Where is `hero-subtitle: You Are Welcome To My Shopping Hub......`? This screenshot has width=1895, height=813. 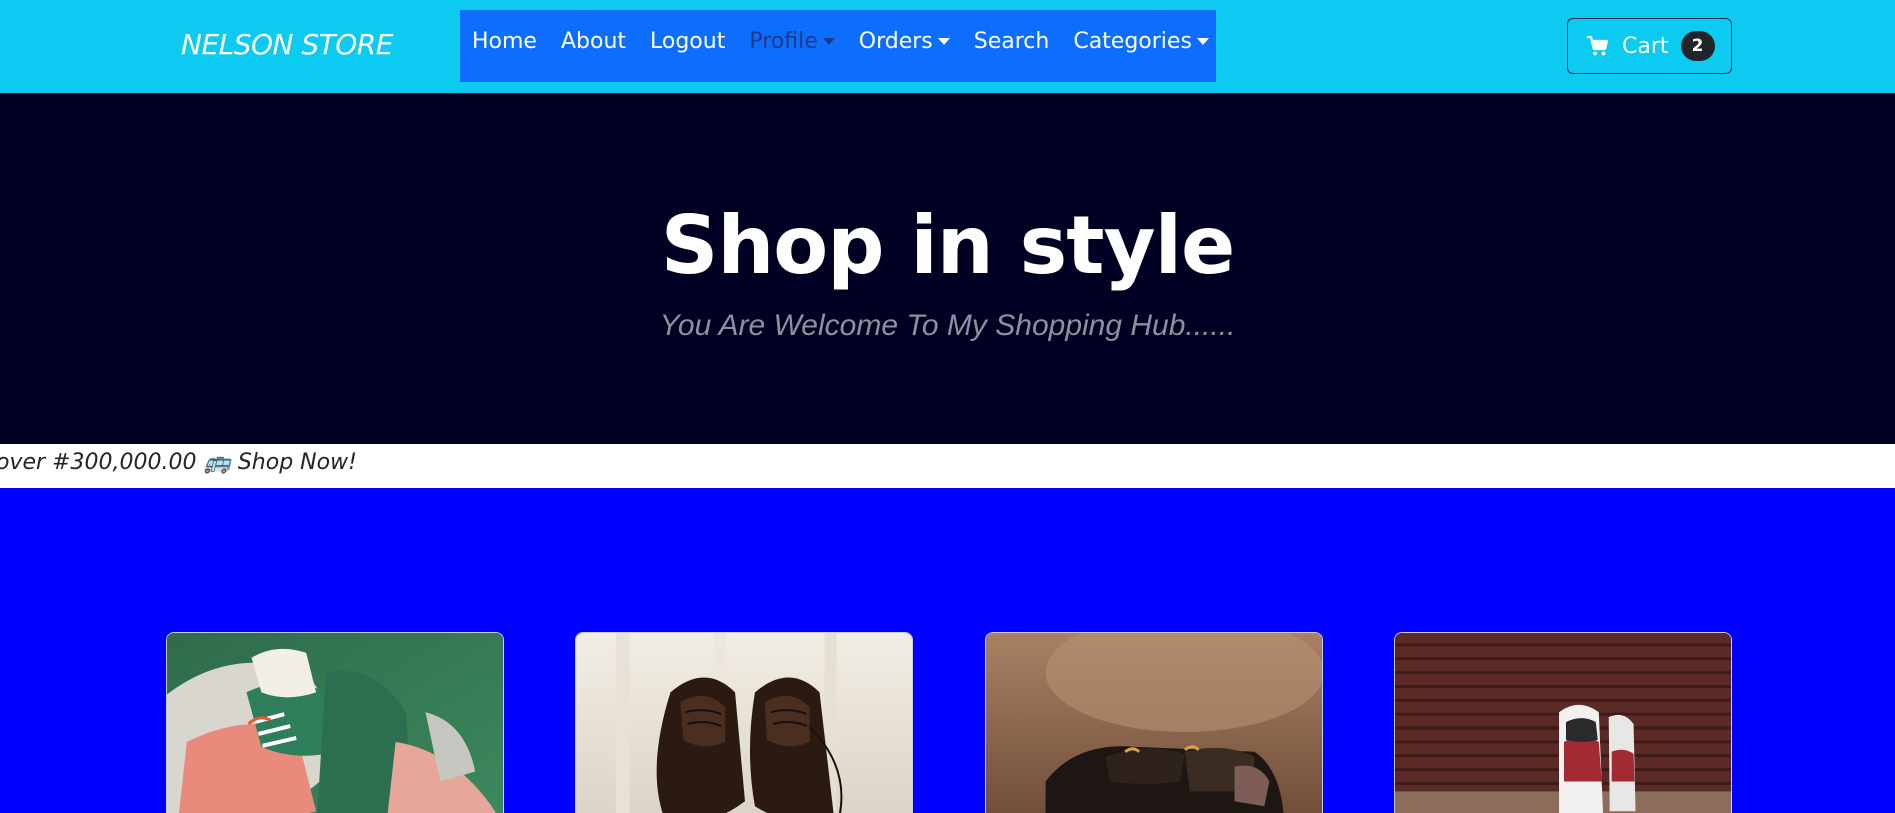 hero-subtitle: You Are Welcome To My Shopping Hub...... is located at coordinates (947, 325).